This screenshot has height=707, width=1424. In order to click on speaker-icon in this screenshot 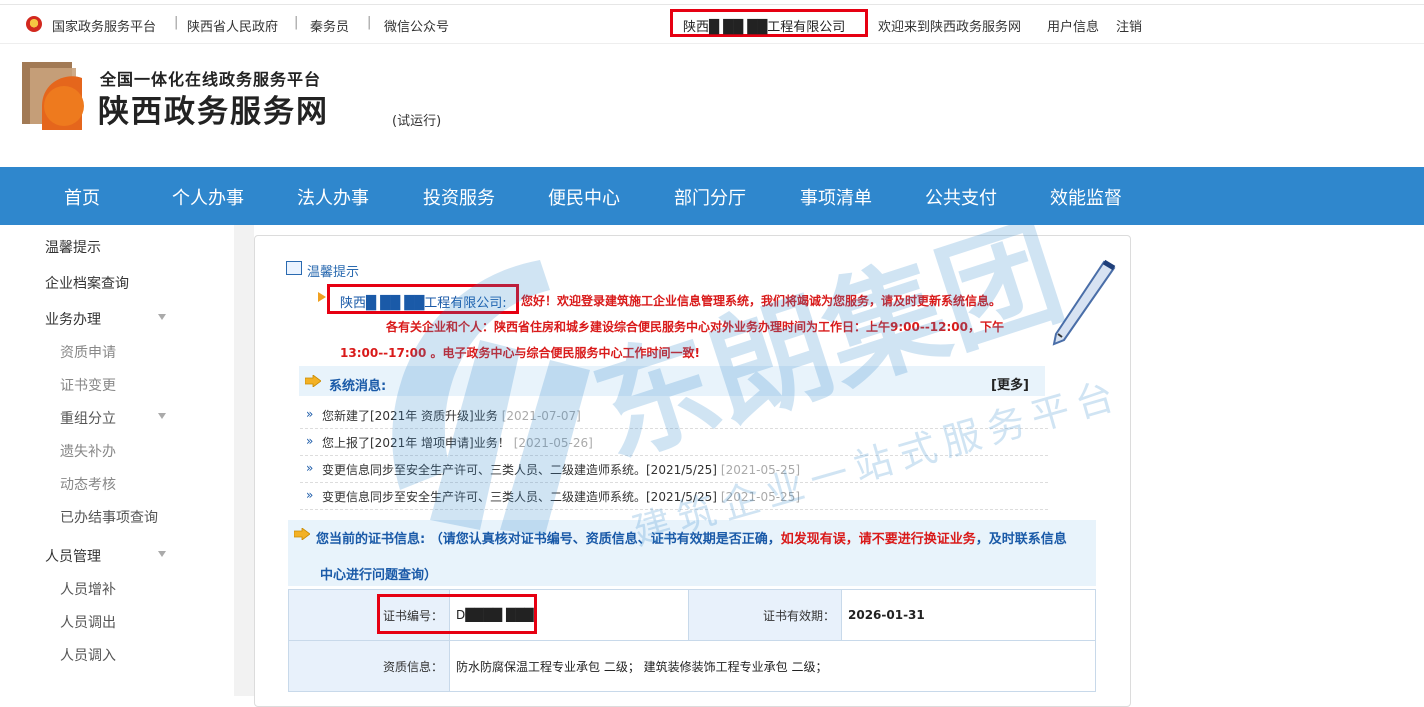, I will do `click(322, 297)`.